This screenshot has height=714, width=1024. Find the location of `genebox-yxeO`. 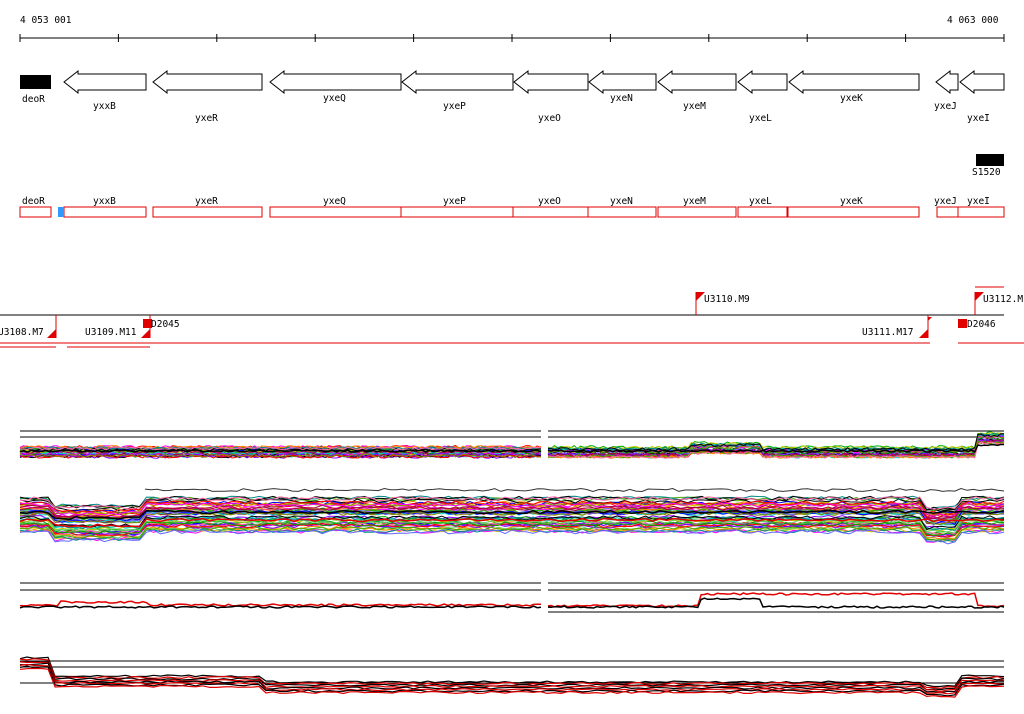

genebox-yxeO is located at coordinates (550, 212).